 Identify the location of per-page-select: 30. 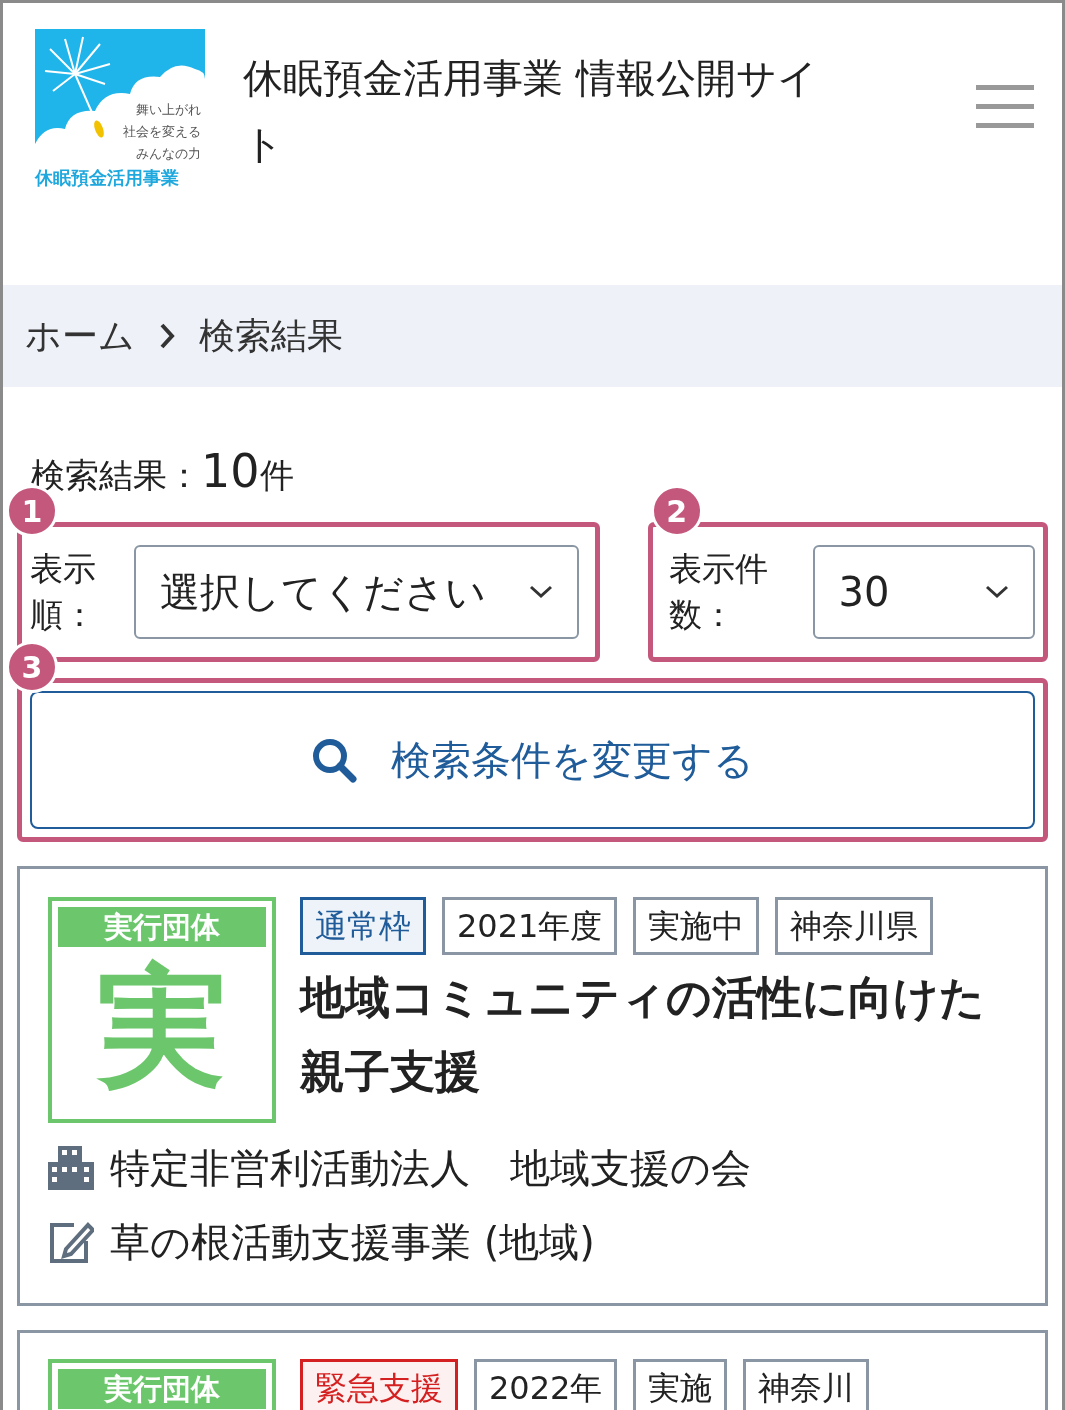
(923, 592).